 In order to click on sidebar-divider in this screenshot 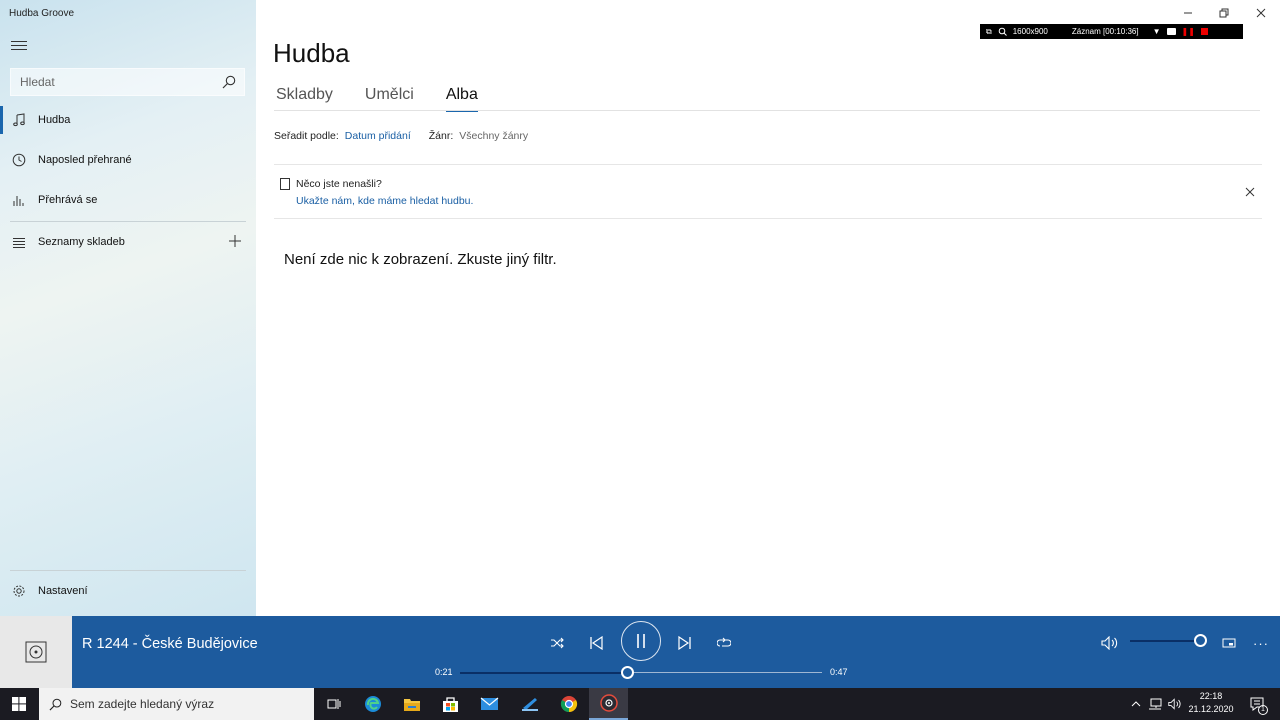, I will do `click(128, 570)`.